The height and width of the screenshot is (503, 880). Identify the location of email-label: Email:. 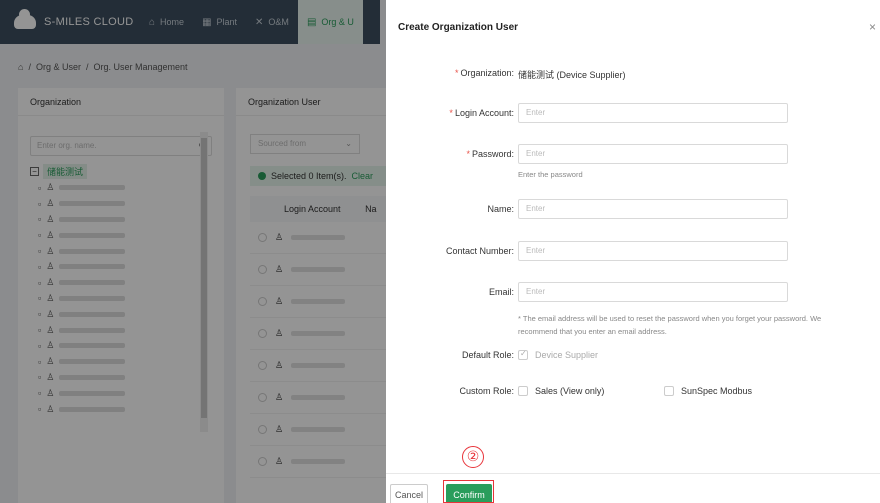
(501, 292).